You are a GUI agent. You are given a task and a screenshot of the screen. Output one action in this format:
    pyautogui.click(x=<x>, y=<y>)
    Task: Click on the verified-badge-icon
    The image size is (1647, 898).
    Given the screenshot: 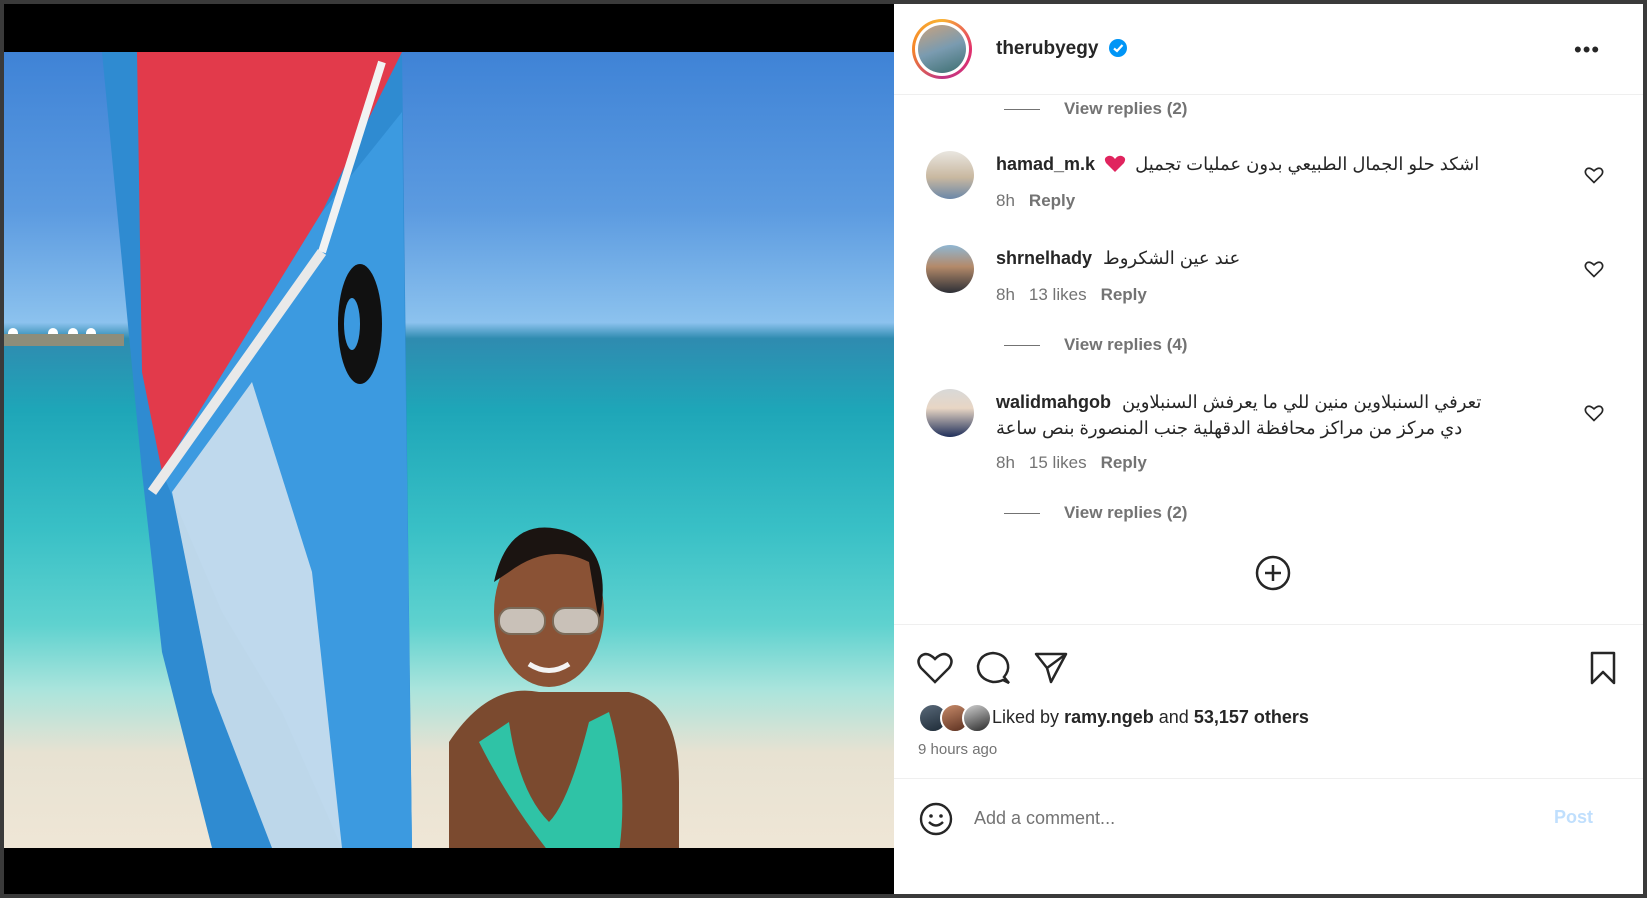 What is the action you would take?
    pyautogui.click(x=1118, y=48)
    